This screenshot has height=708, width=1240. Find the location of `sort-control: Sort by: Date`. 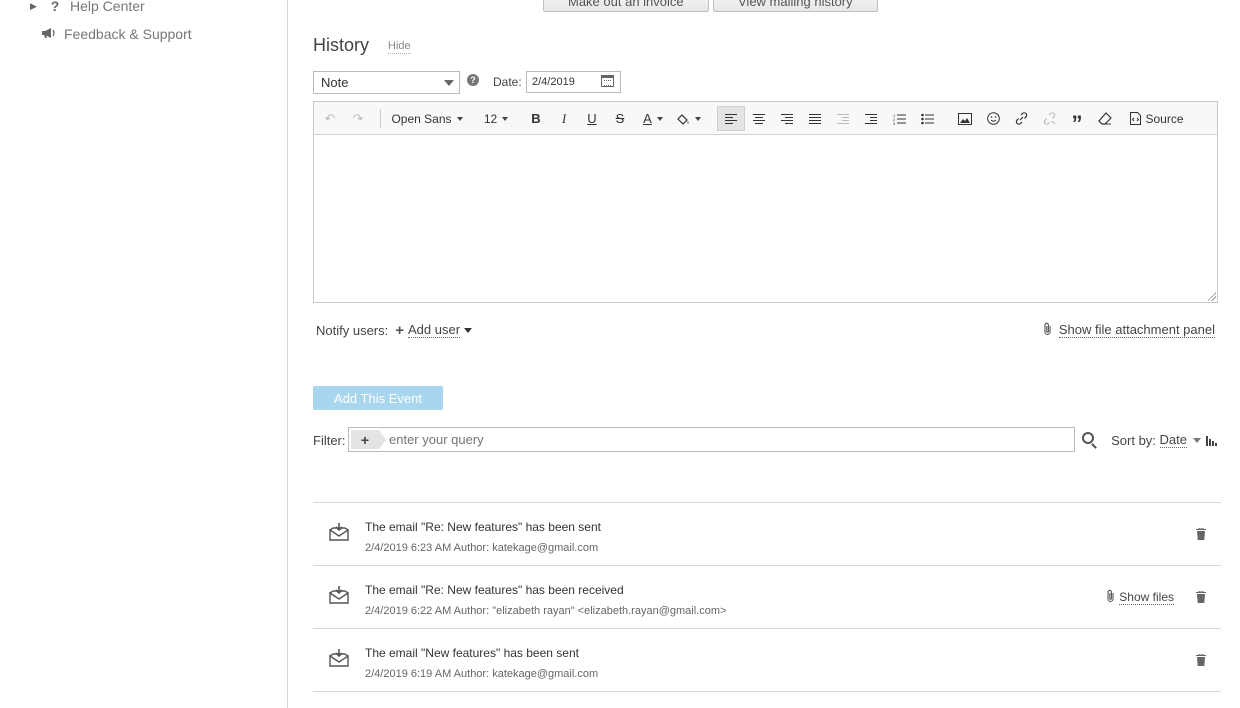

sort-control: Sort by: Date is located at coordinates (1164, 440).